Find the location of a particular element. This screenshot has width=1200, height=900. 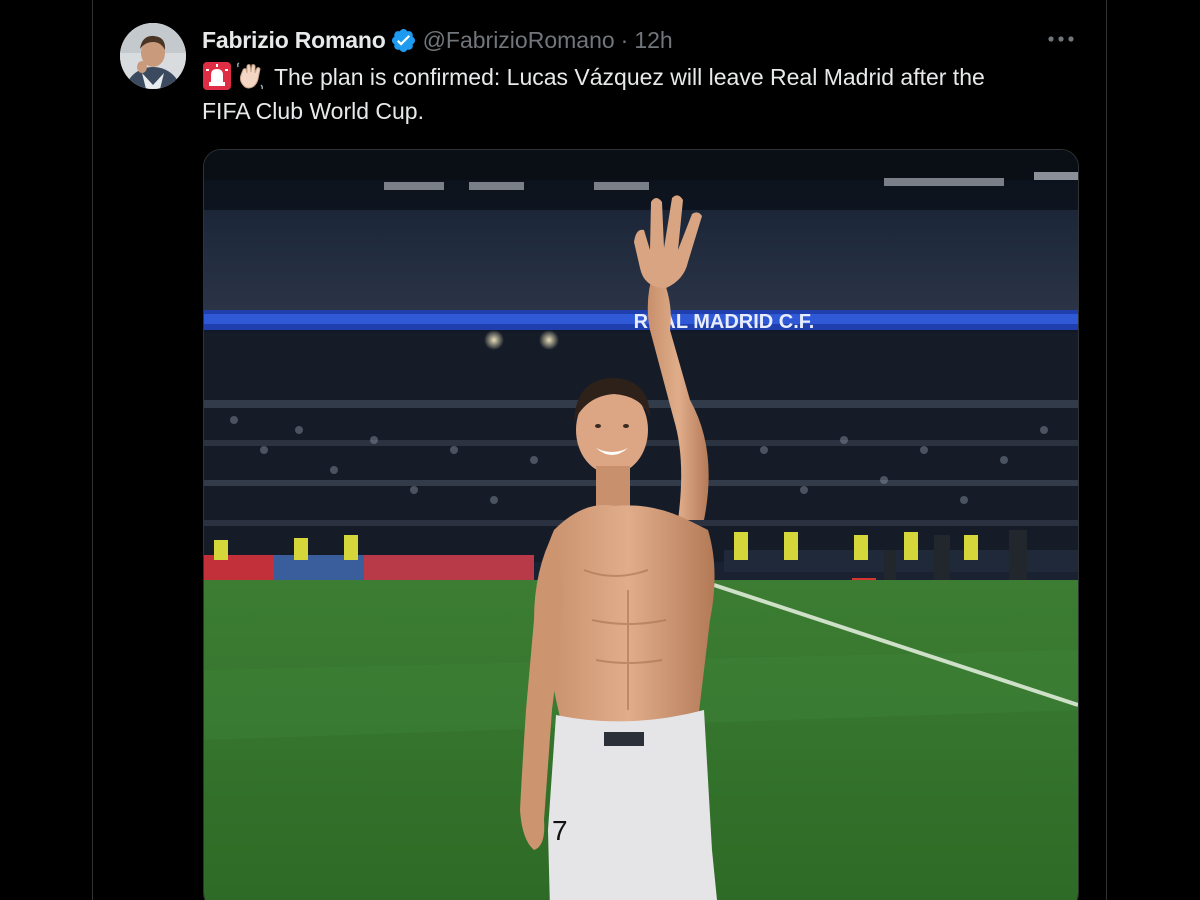

avatar-image is located at coordinates (153, 56).